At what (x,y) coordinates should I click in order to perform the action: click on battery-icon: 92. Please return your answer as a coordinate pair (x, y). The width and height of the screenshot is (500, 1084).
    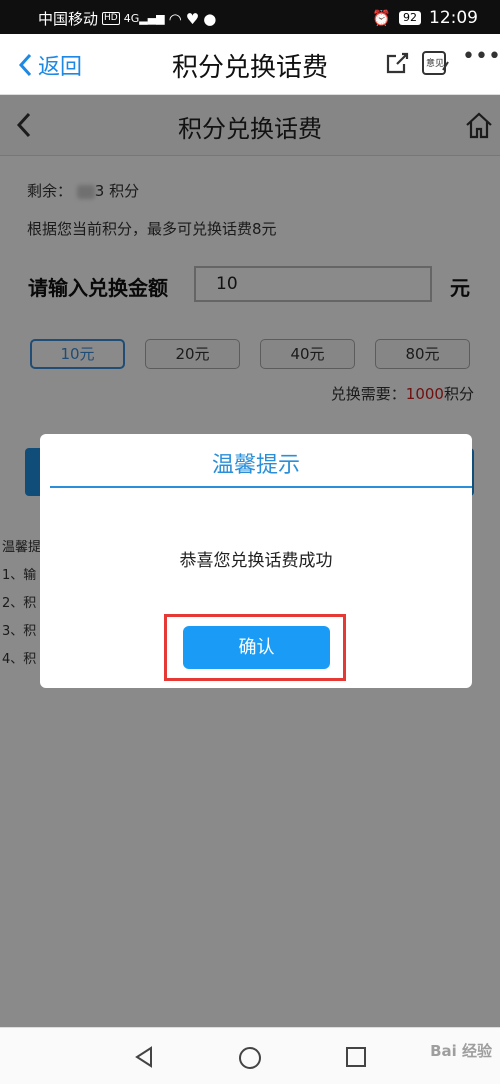
    Looking at the image, I should click on (410, 18).